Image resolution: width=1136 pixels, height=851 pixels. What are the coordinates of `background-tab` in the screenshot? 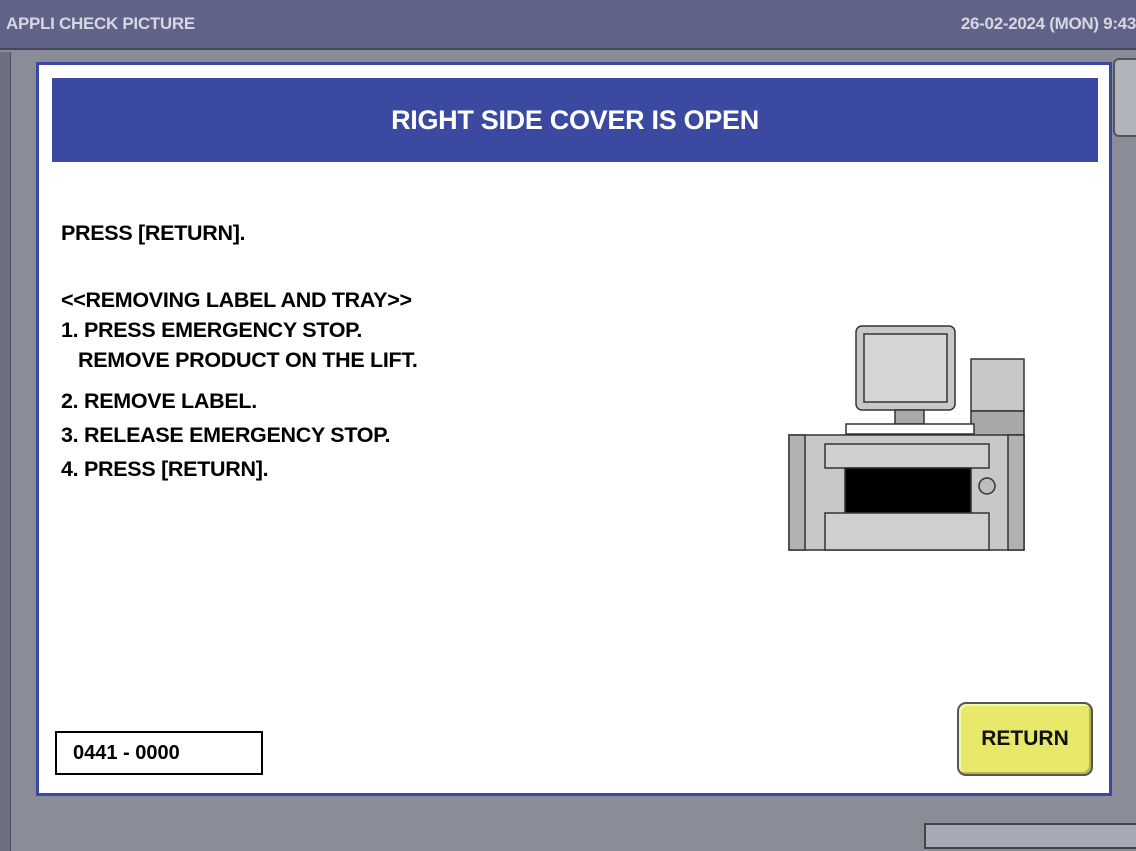 It's located at (1124, 97).